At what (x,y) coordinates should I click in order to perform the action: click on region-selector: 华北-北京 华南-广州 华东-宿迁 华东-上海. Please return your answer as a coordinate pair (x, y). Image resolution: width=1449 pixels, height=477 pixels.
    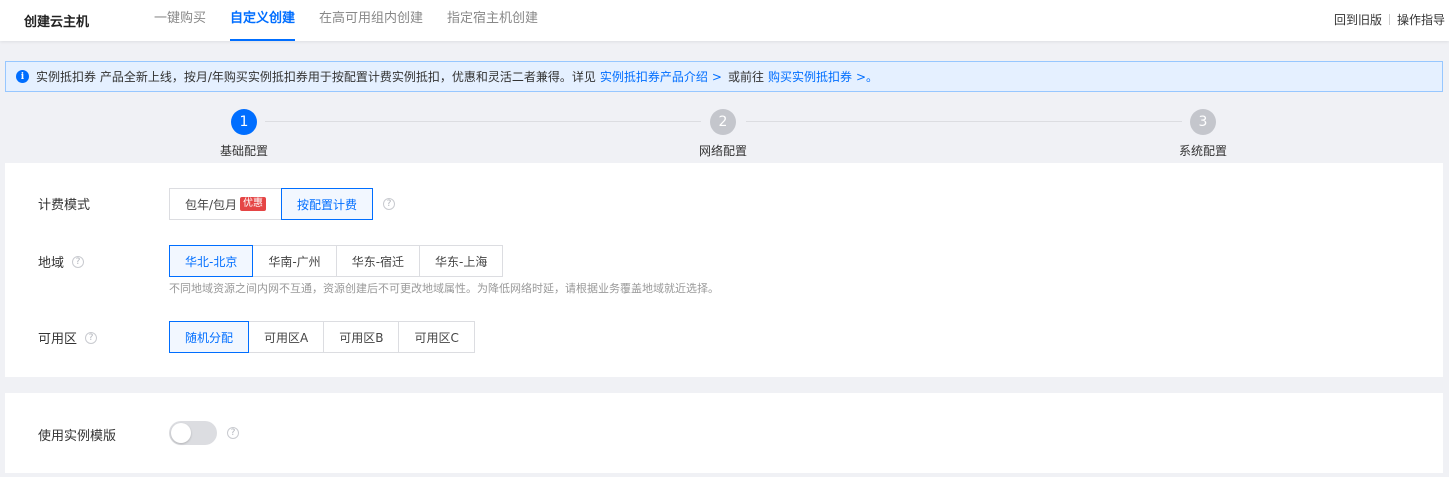
    Looking at the image, I should click on (336, 261).